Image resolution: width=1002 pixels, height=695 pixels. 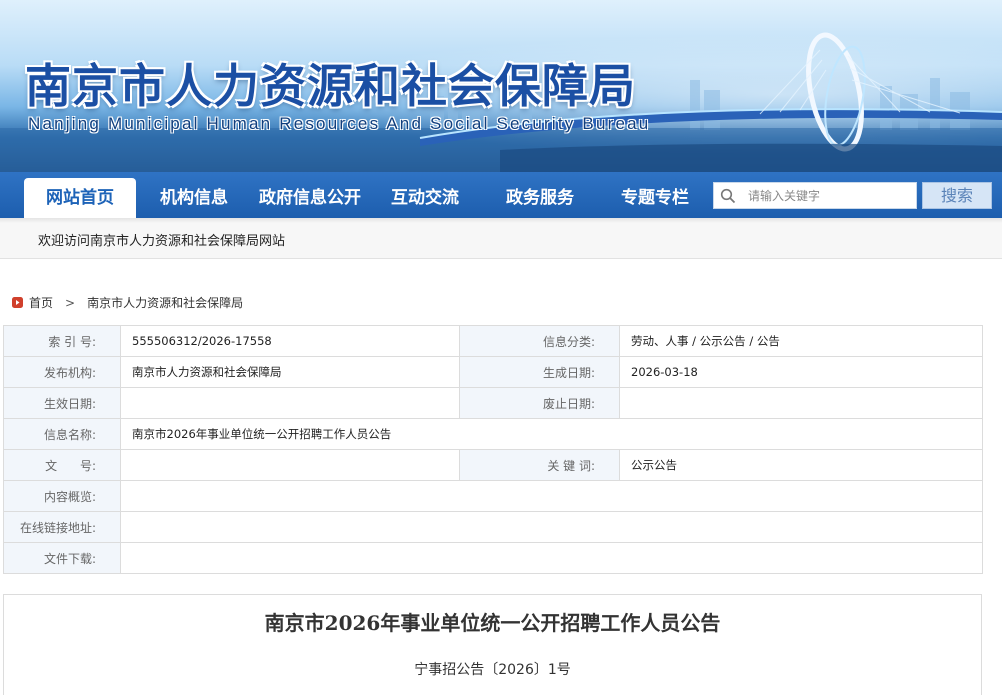 What do you see at coordinates (801, 465) in the screenshot?
I see `keywords-value: 公示公告` at bounding box center [801, 465].